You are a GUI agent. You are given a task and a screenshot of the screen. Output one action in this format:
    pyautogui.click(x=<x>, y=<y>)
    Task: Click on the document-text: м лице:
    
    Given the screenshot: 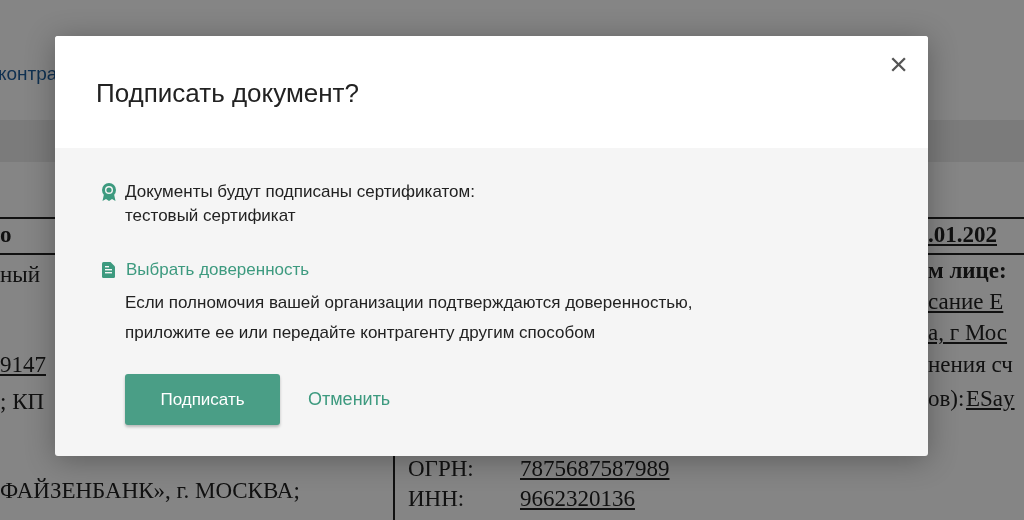 What is the action you would take?
    pyautogui.click(x=967, y=271)
    